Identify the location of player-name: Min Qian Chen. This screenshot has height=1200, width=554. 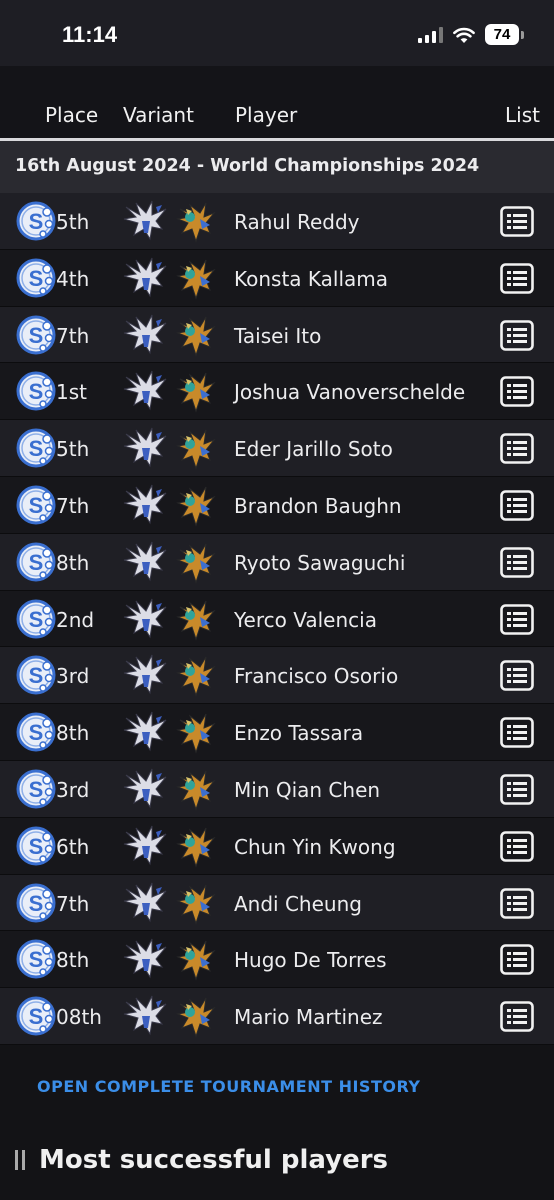
(307, 790).